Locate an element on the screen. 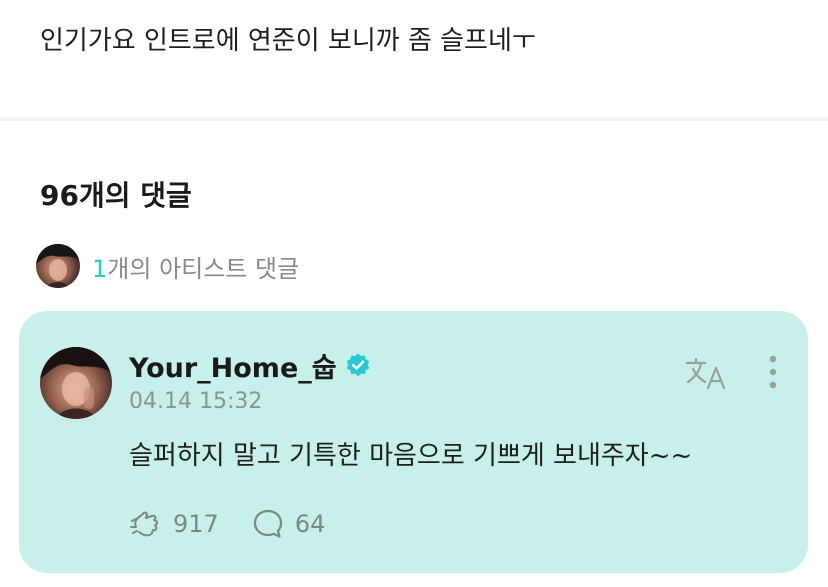 This screenshot has height=587, width=828. reply-count: 64 is located at coordinates (310, 524).